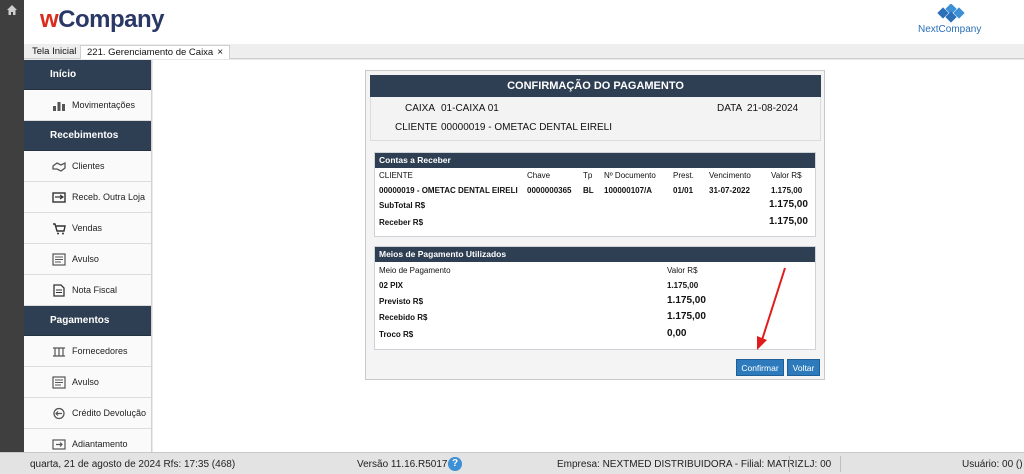  What do you see at coordinates (760, 367) in the screenshot?
I see `confirm-button: Confirmar` at bounding box center [760, 367].